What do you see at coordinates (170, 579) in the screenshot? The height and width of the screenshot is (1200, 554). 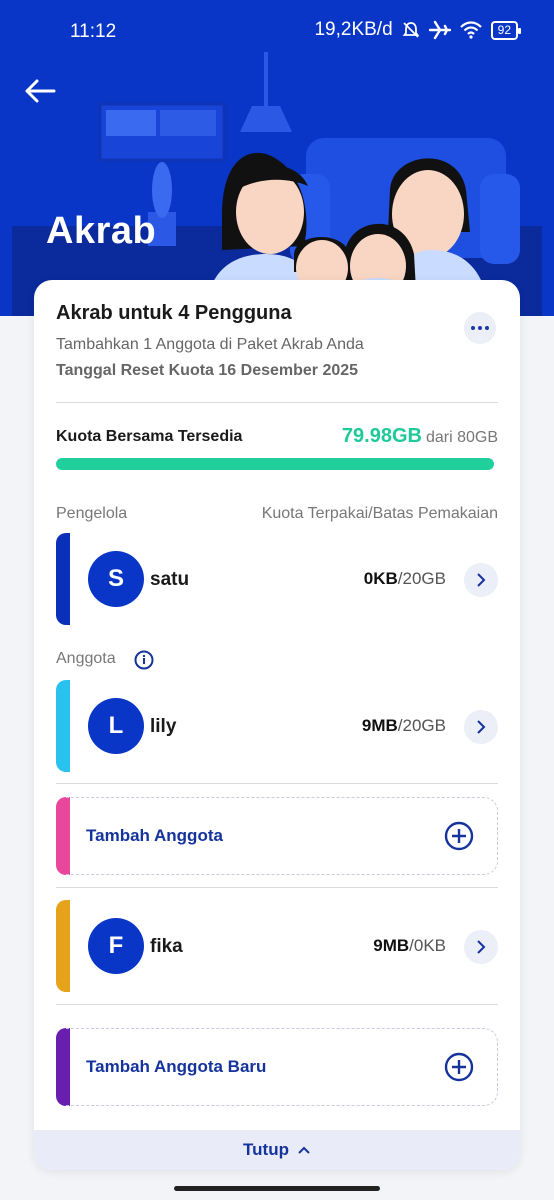 I see `member-name: satu` at bounding box center [170, 579].